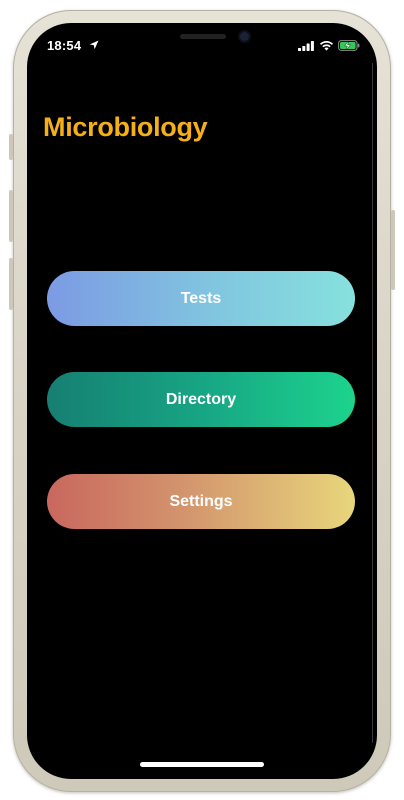  What do you see at coordinates (64, 45) in the screenshot?
I see `status-time: 18:54` at bounding box center [64, 45].